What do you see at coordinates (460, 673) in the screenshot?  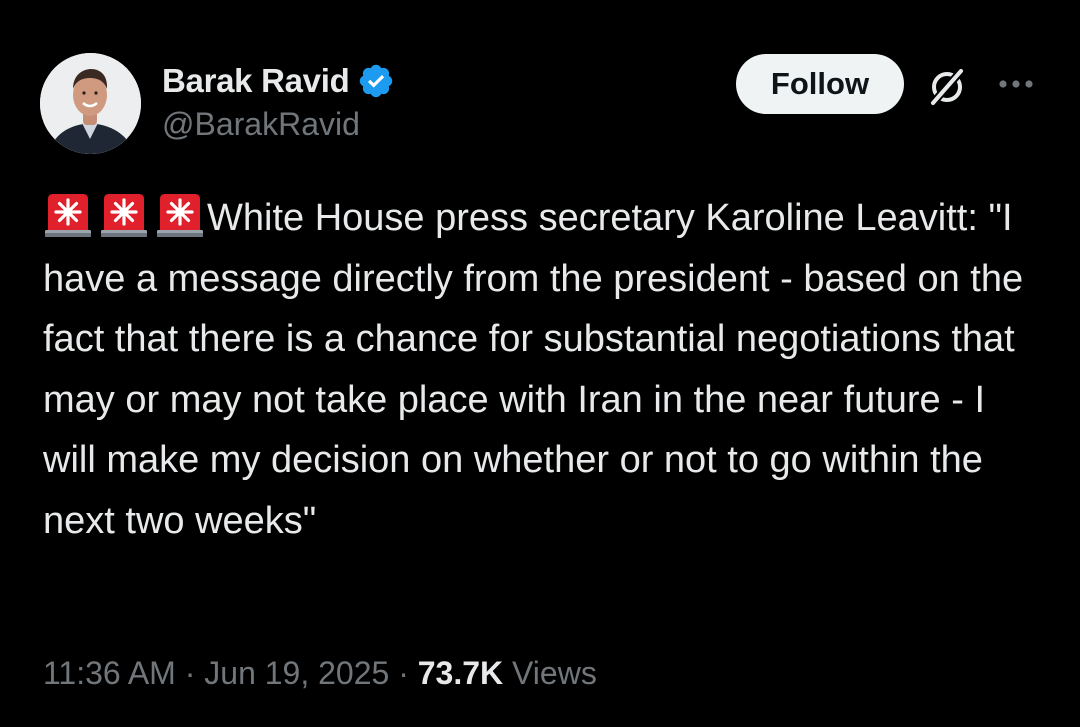 I see `views-count: 73.7K` at bounding box center [460, 673].